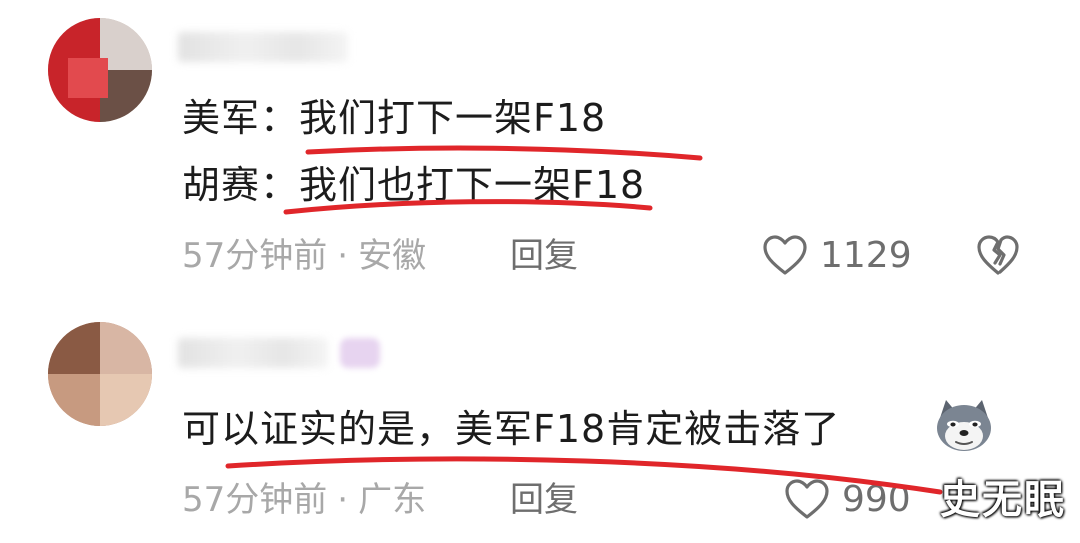 The width and height of the screenshot is (1080, 543). Describe the element at coordinates (876, 499) in the screenshot. I see `like-count: 990` at that location.